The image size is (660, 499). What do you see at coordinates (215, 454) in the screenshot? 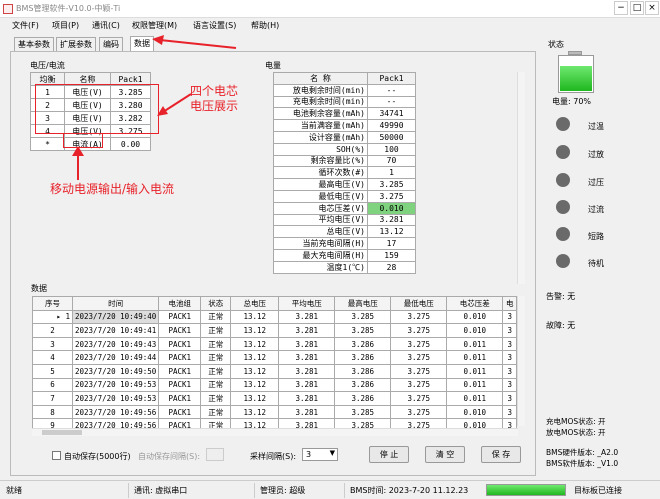
I see `autosave-interval-select` at bounding box center [215, 454].